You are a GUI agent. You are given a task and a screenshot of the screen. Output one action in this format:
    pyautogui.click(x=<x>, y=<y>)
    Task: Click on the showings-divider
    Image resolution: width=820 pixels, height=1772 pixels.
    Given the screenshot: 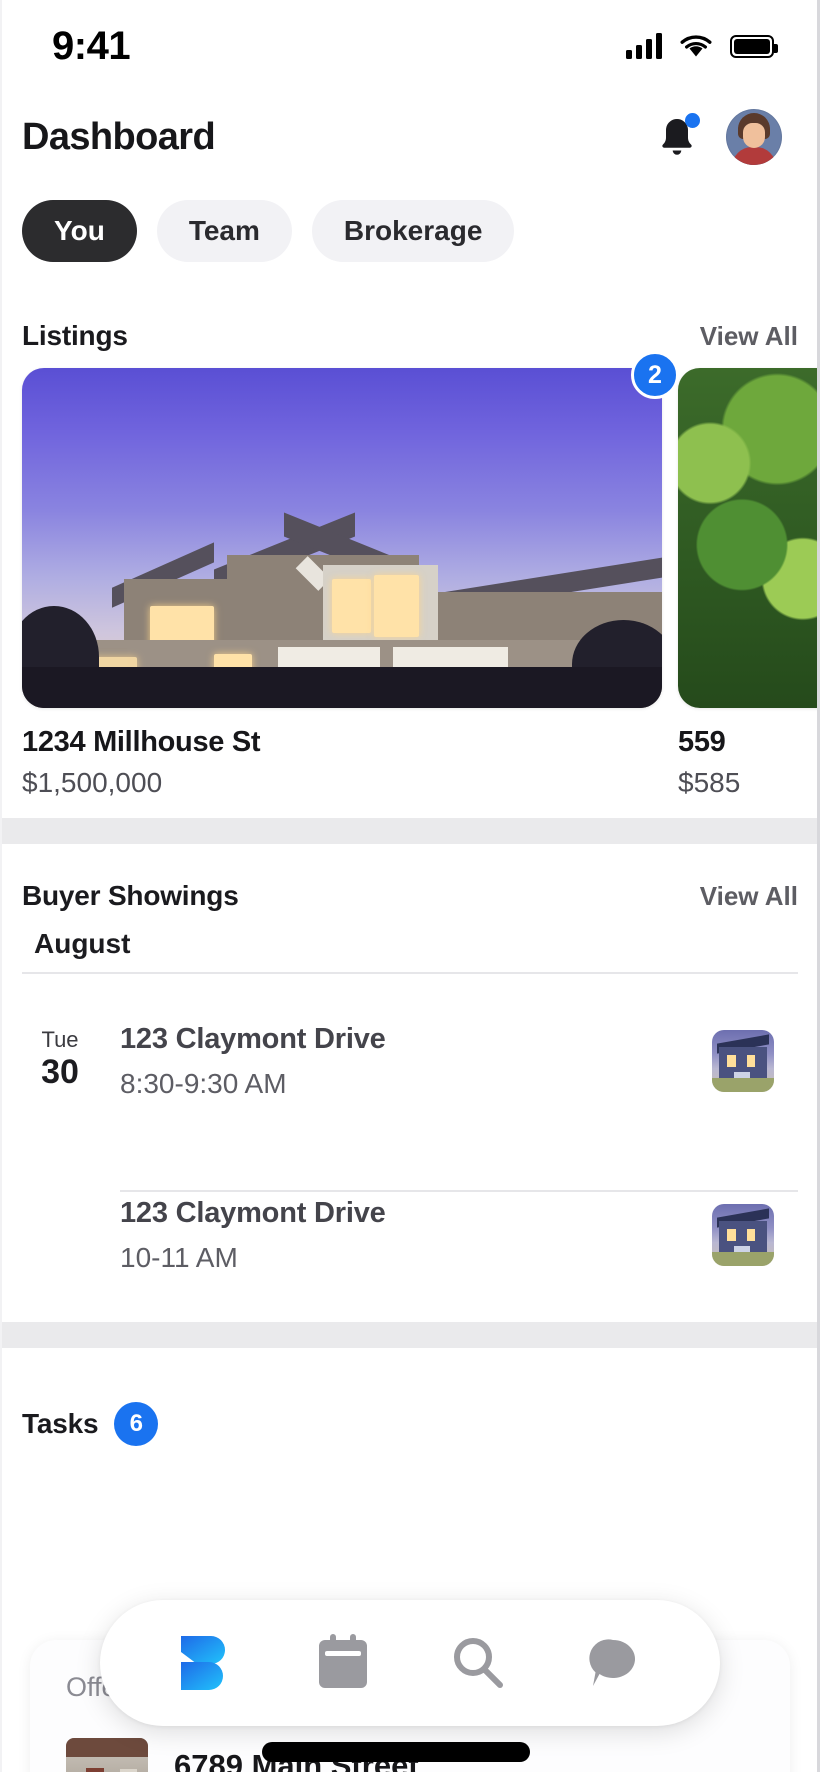 What is the action you would take?
    pyautogui.click(x=410, y=973)
    